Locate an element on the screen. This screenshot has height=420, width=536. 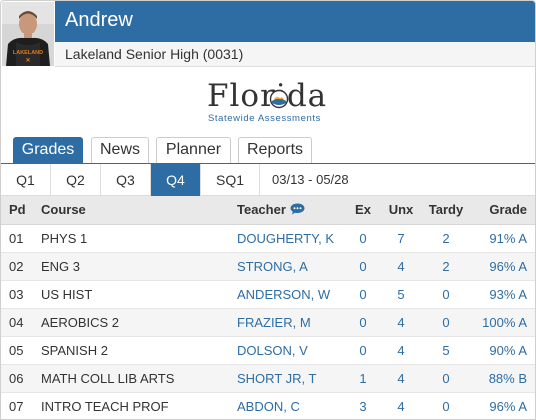
col-pd: Pd is located at coordinates (17, 210).